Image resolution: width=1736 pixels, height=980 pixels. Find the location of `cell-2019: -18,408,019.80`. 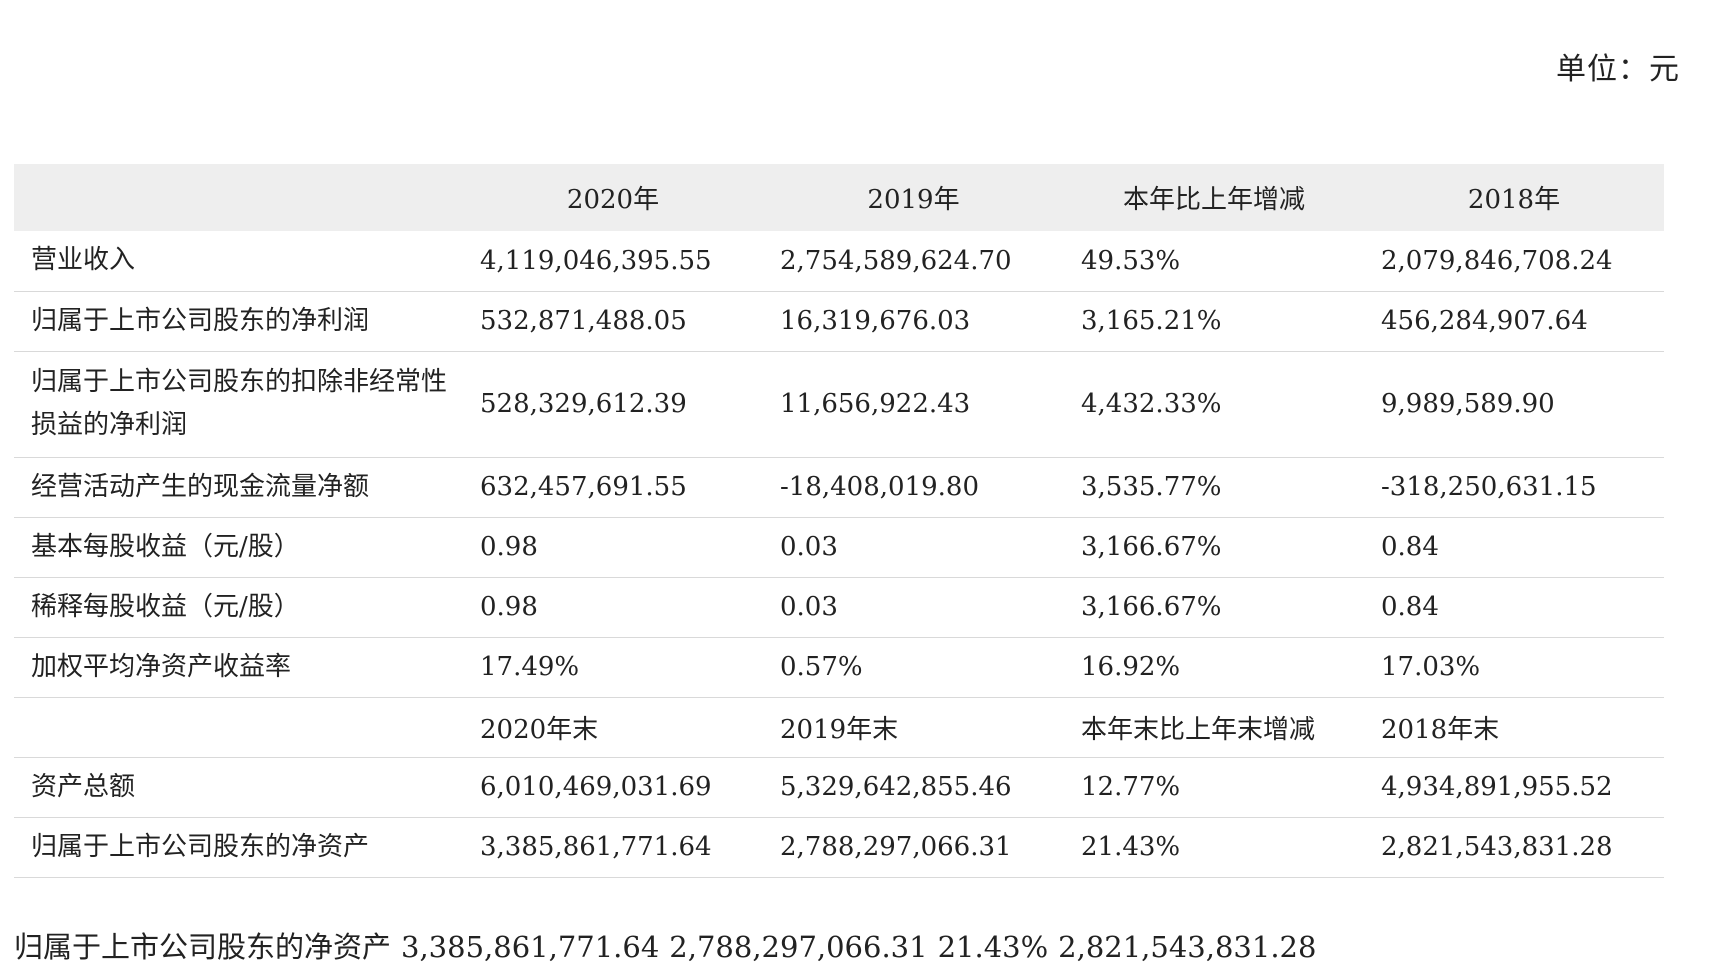

cell-2019: -18,408,019.80 is located at coordinates (913, 487).